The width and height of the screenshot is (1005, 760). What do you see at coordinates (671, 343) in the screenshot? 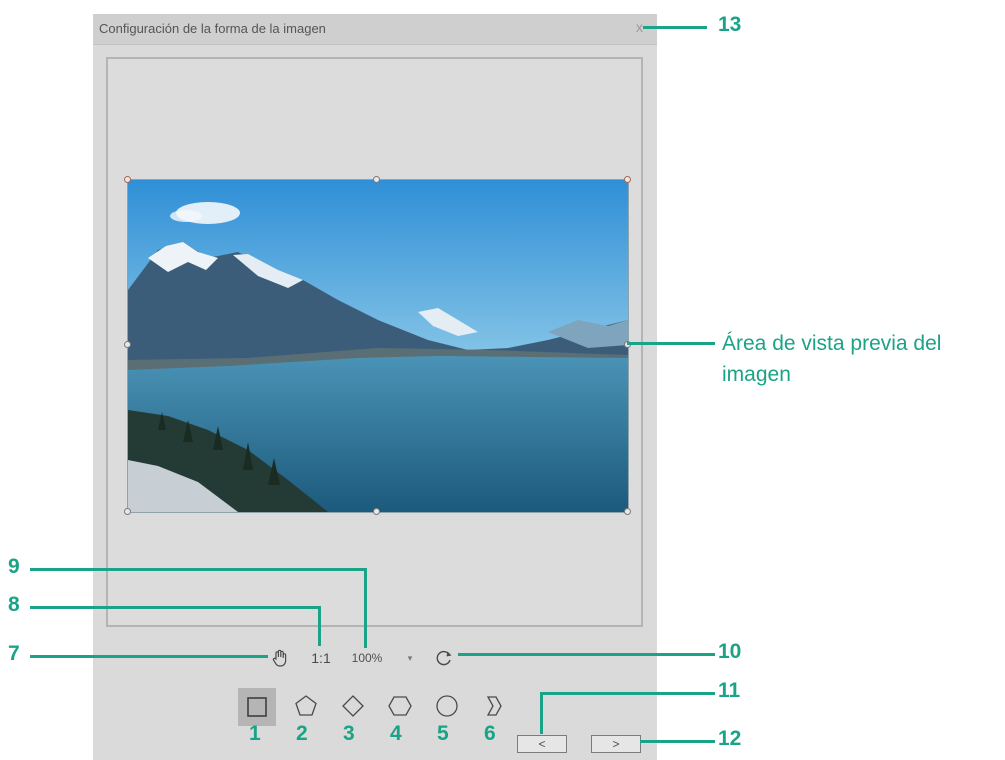
I see `callout-line-preview` at bounding box center [671, 343].